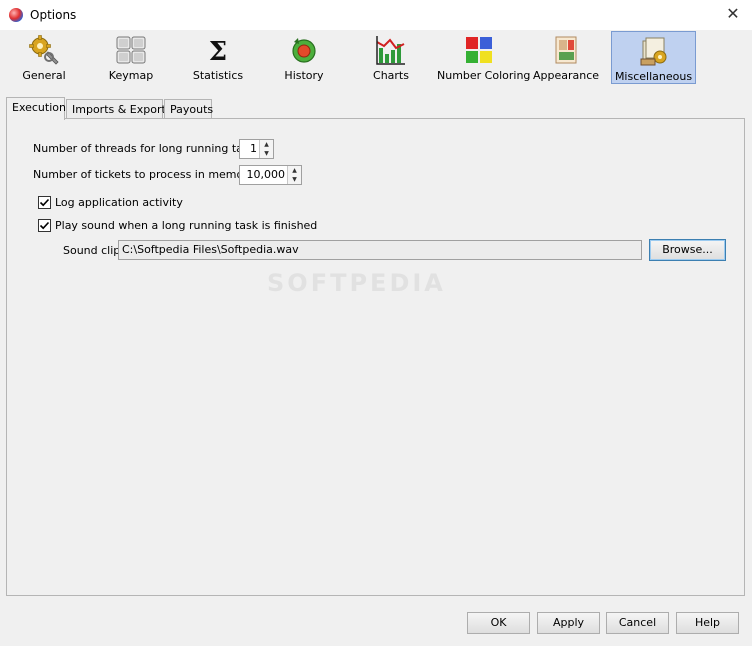 This screenshot has width=752, height=646. What do you see at coordinates (119, 109) in the screenshot?
I see `tab-imports-exports: Imports & Exports` at bounding box center [119, 109].